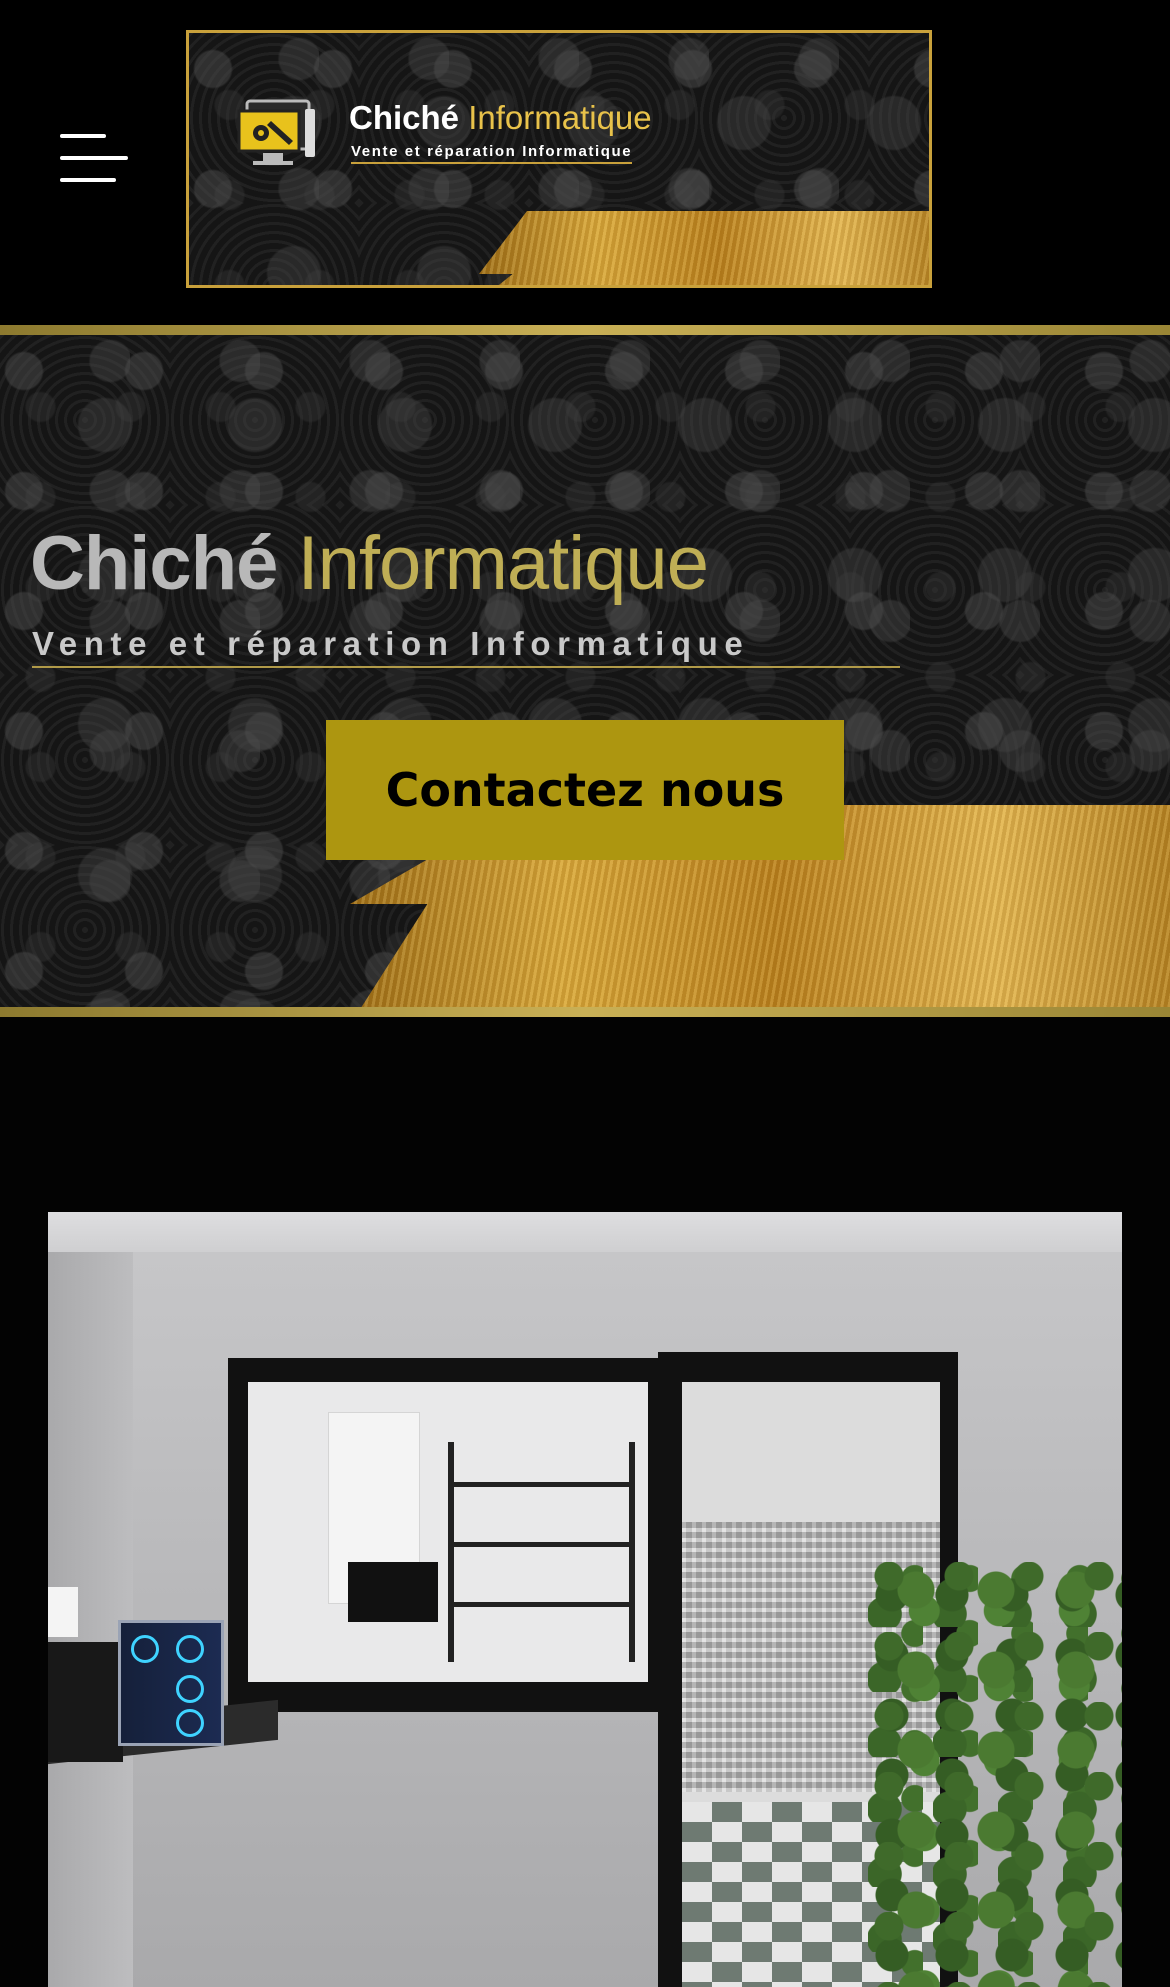 Image resolution: width=1170 pixels, height=1987 pixels. I want to click on logo-brand-main: Chiché, so click(404, 117).